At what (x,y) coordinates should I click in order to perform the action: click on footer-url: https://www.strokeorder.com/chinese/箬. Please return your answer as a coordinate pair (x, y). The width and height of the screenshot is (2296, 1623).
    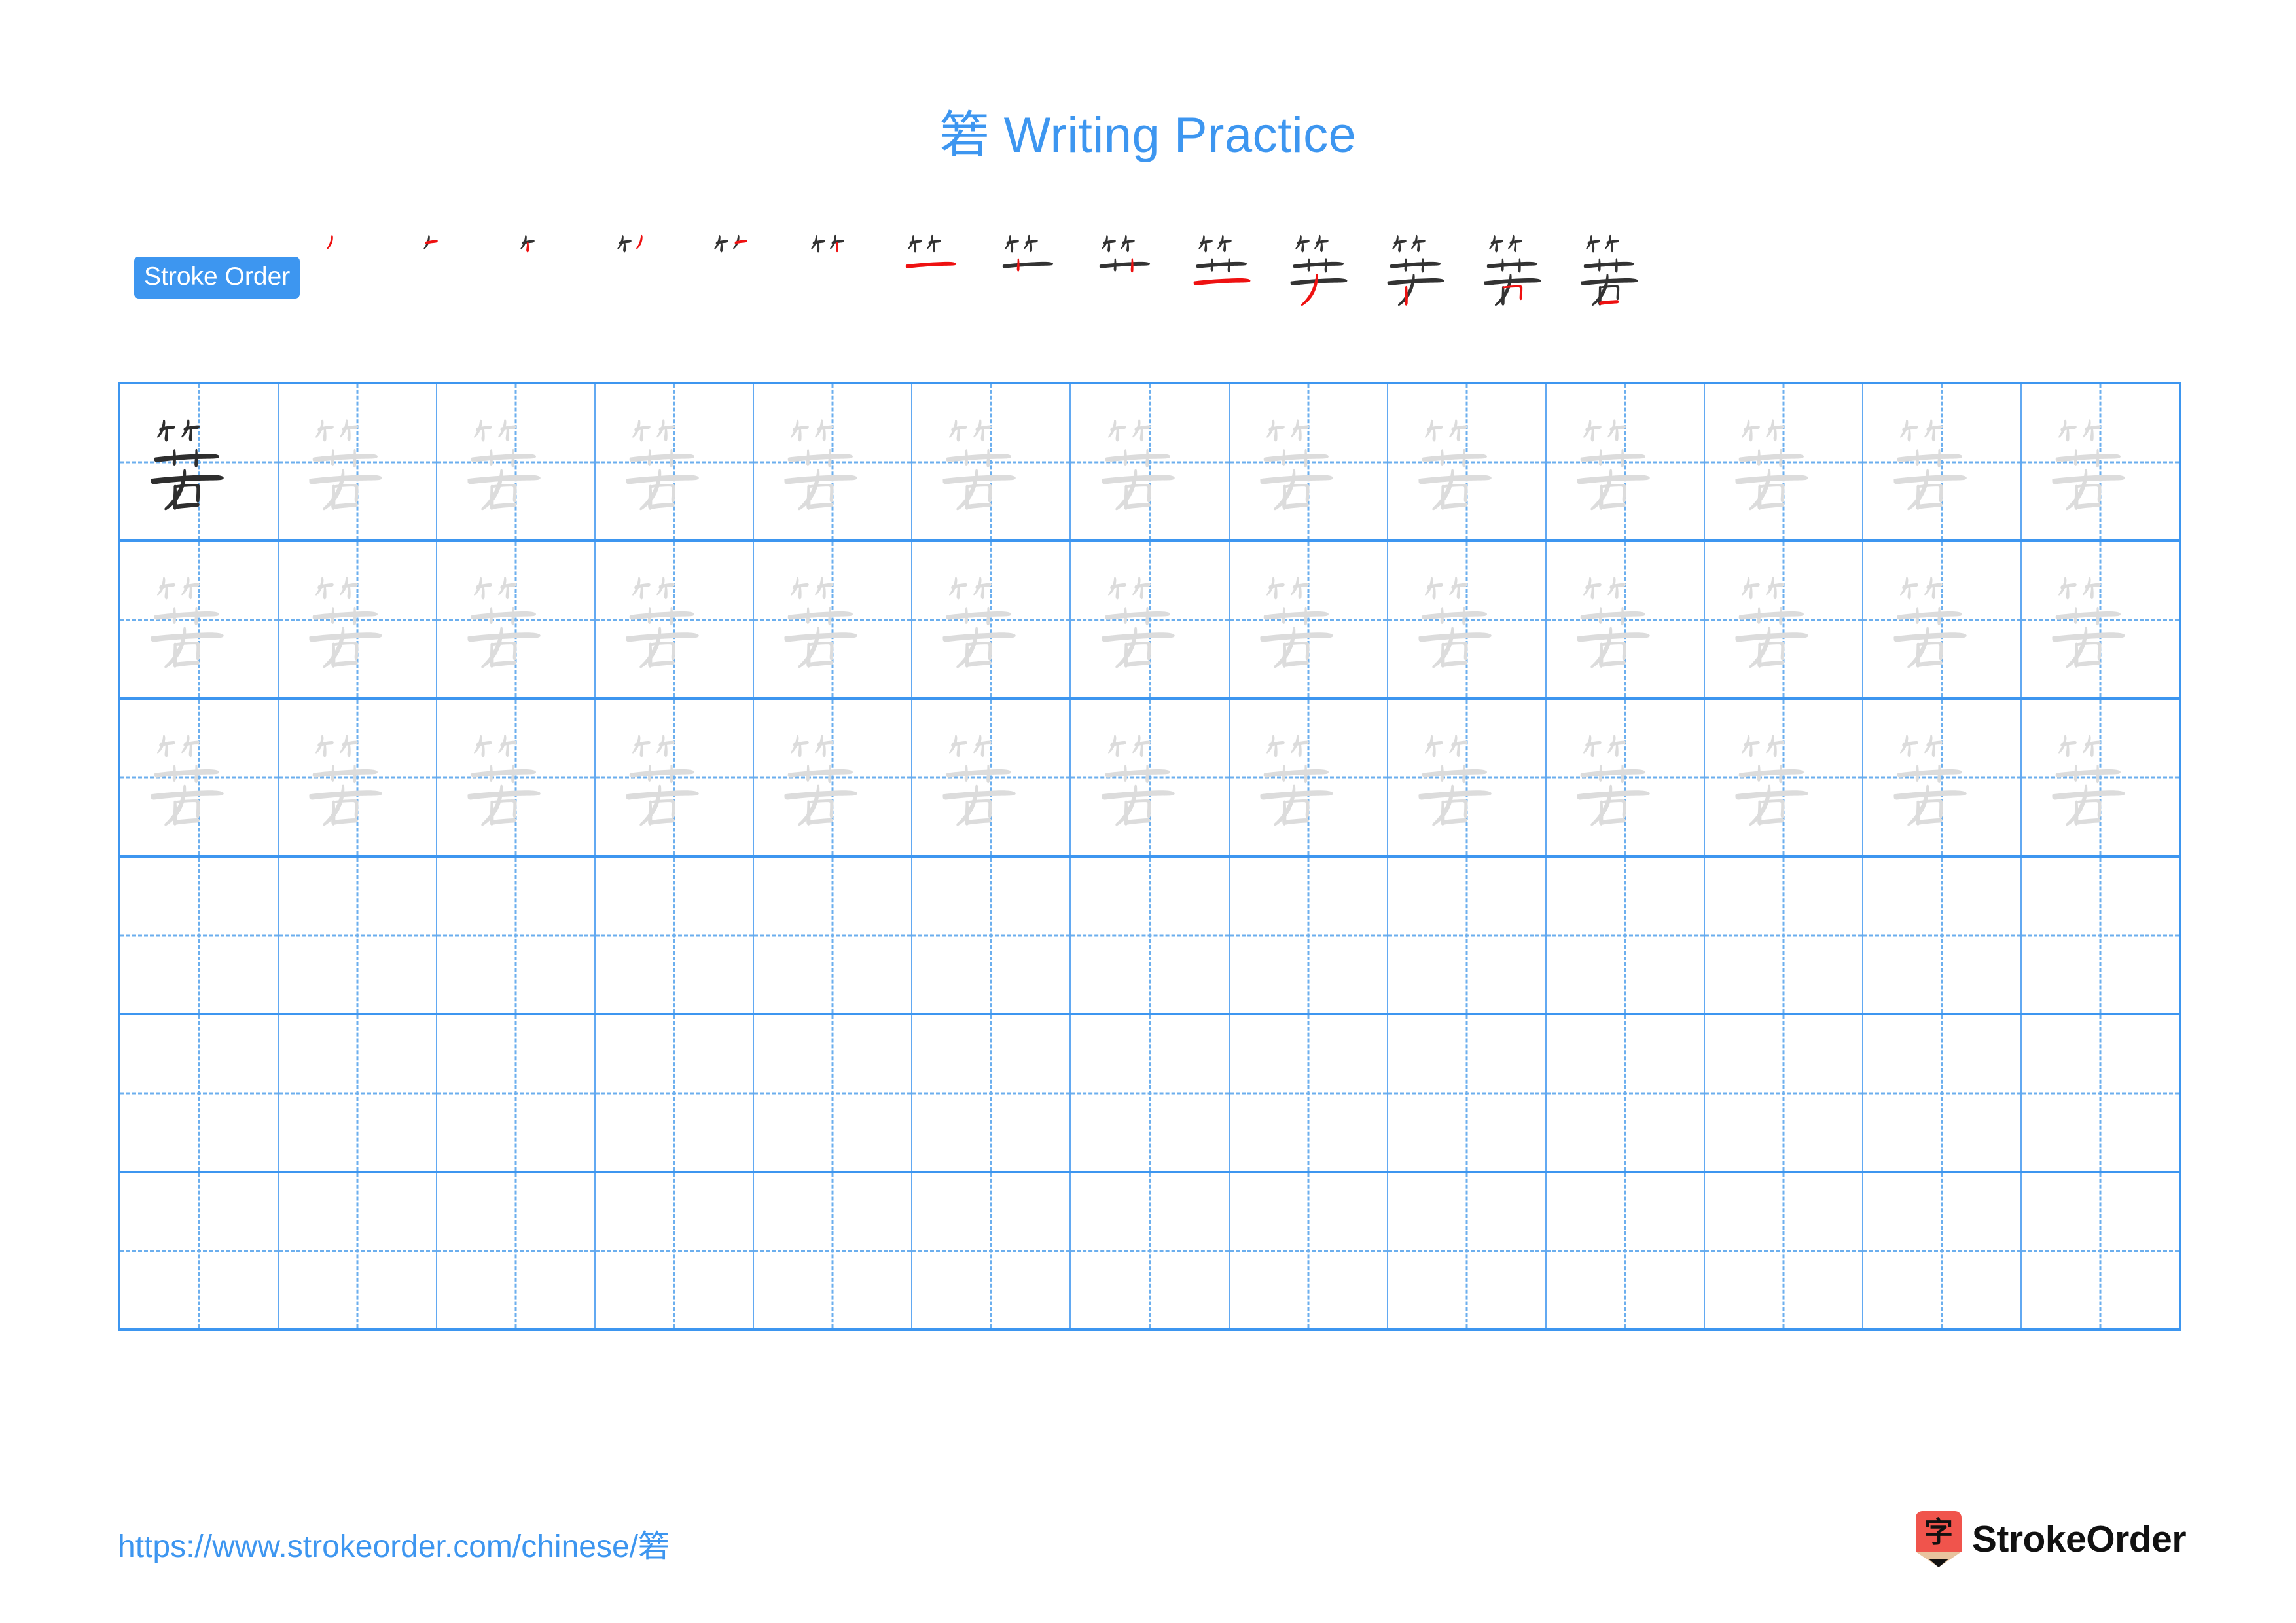
    Looking at the image, I should click on (394, 1547).